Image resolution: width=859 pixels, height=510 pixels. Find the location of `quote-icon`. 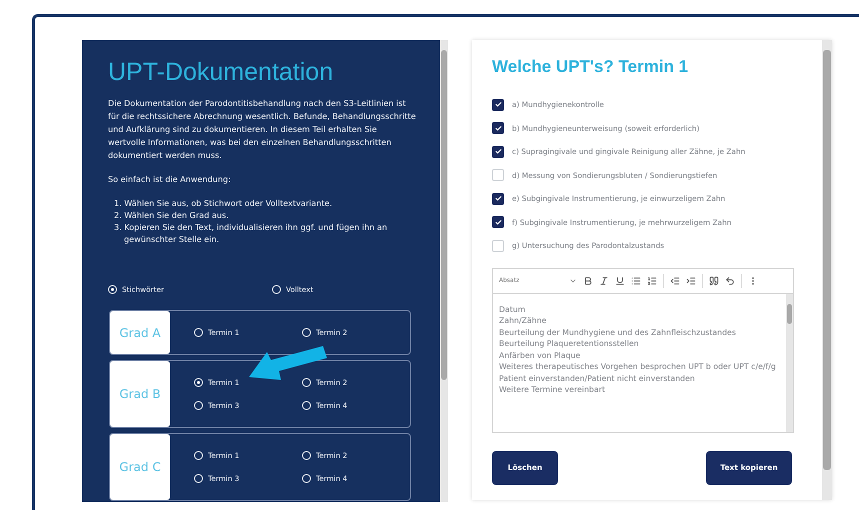

quote-icon is located at coordinates (714, 281).